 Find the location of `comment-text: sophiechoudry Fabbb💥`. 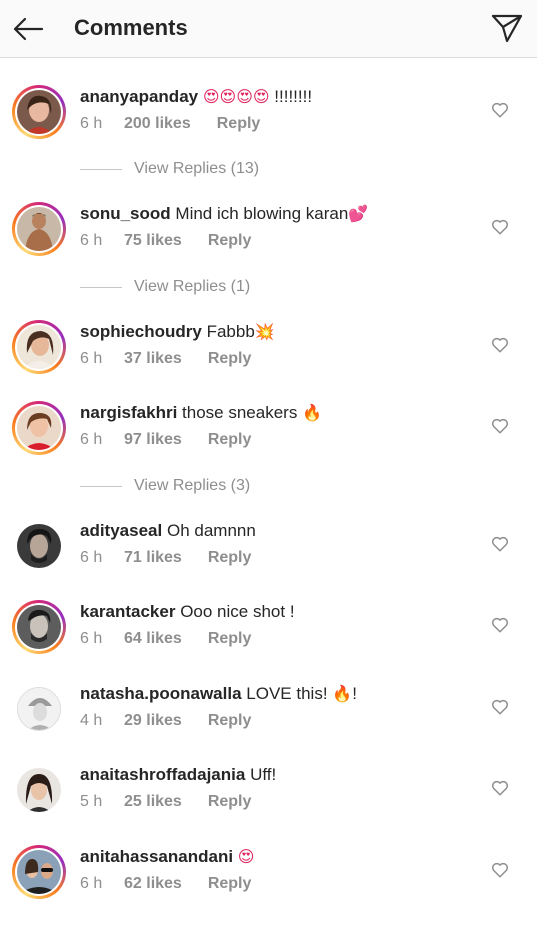

comment-text: sophiechoudry Fabbb💥 is located at coordinates (177, 331).